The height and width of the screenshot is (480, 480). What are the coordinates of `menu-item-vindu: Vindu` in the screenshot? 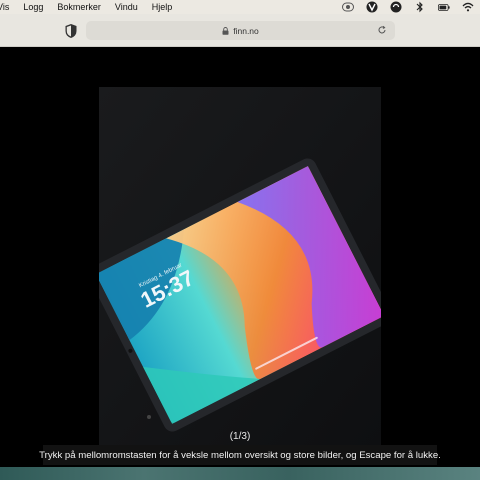 It's located at (126, 7).